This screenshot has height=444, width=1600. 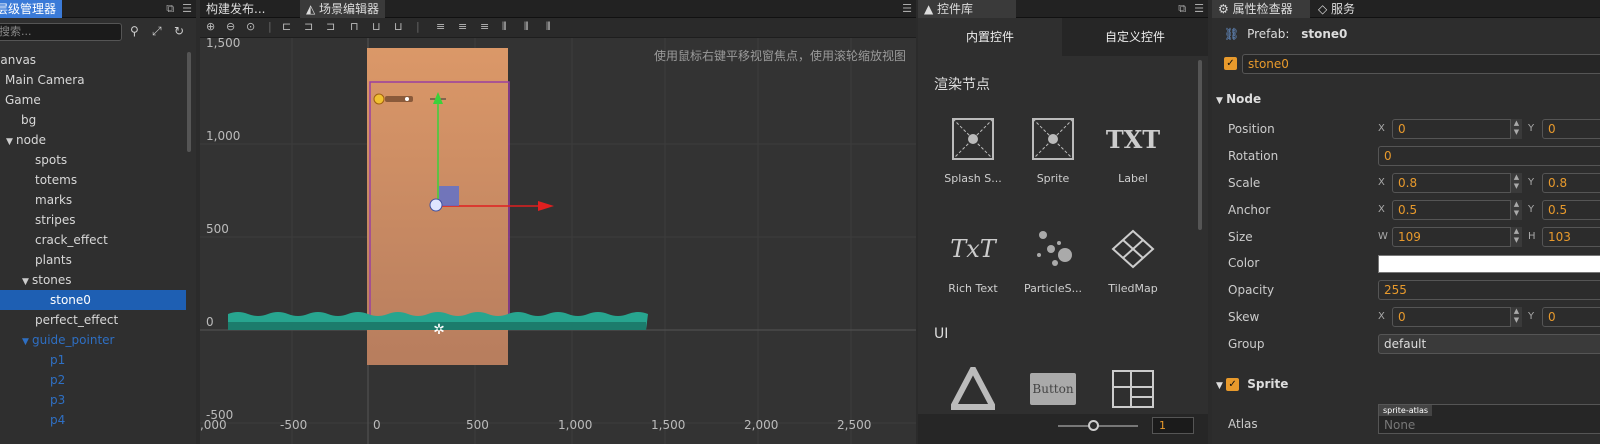 I want to click on tree-node: plants, so click(x=93, y=260).